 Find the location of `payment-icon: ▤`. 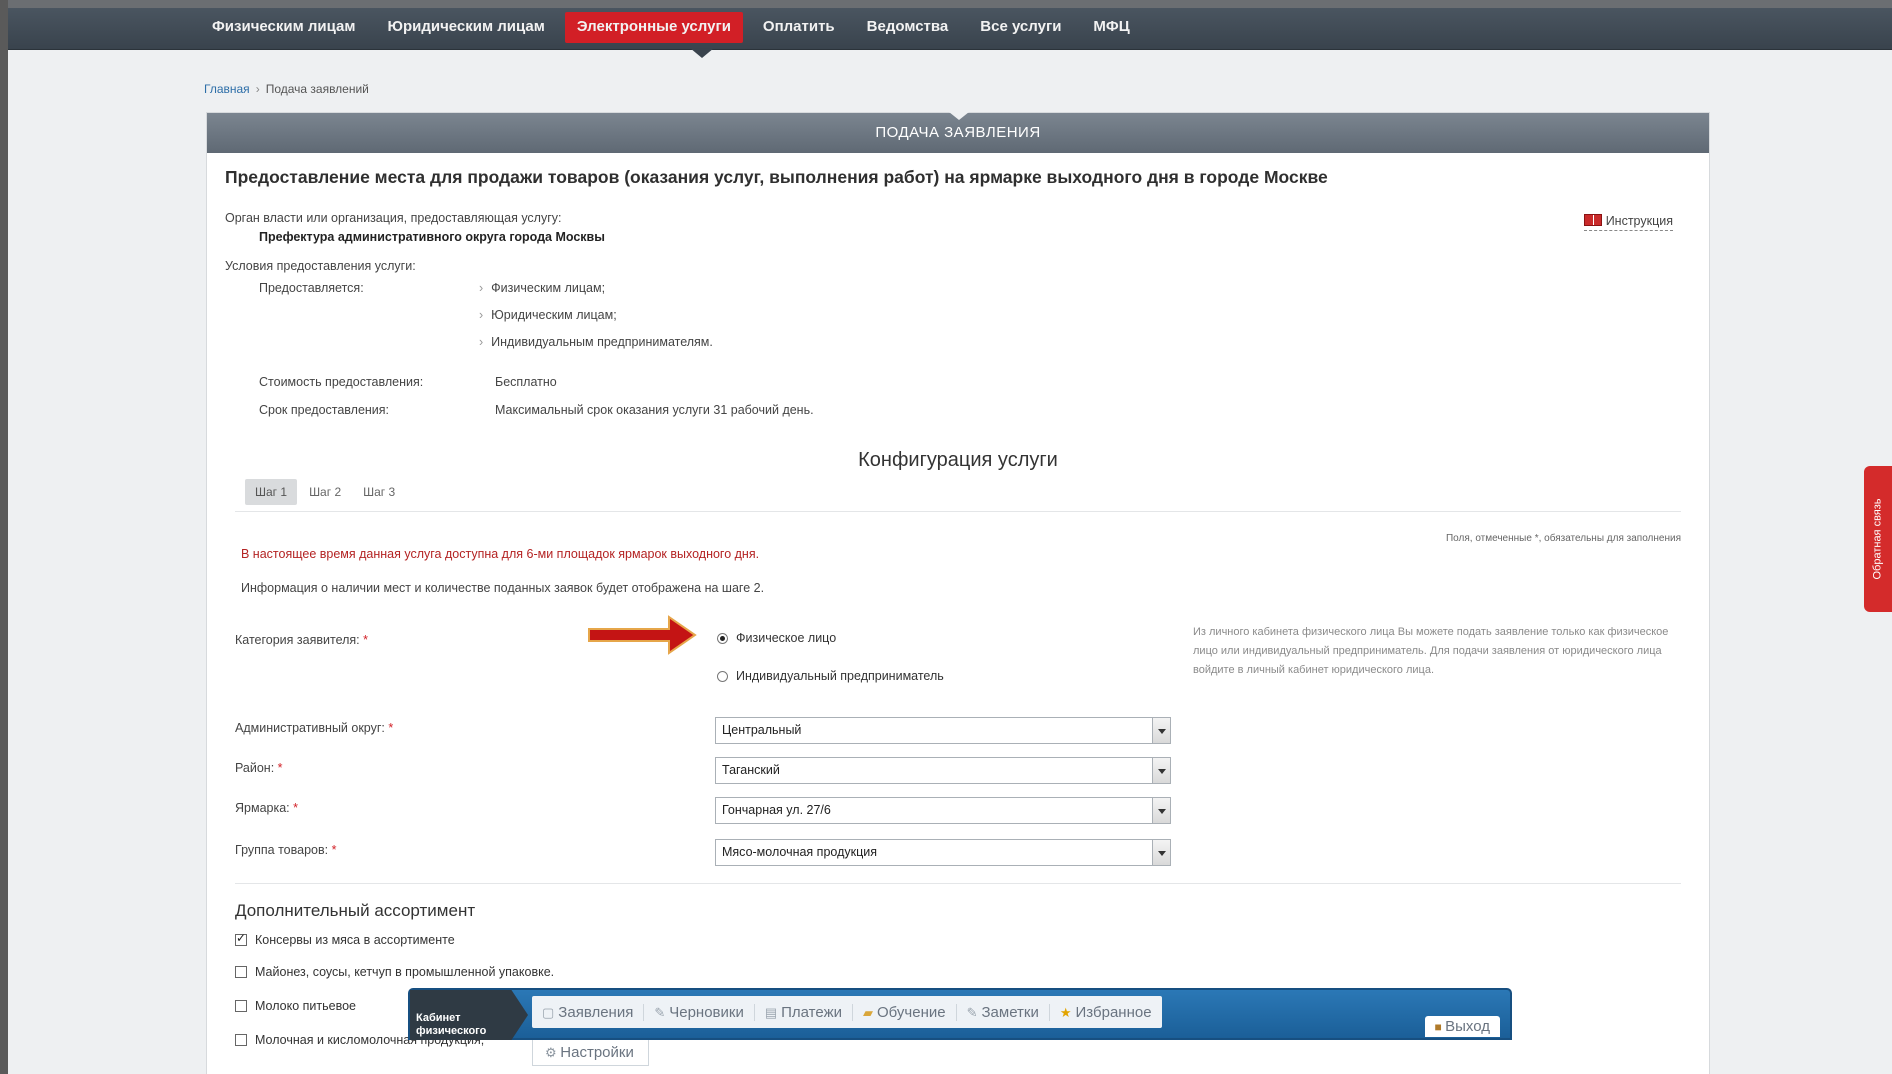

payment-icon: ▤ is located at coordinates (771, 1012).